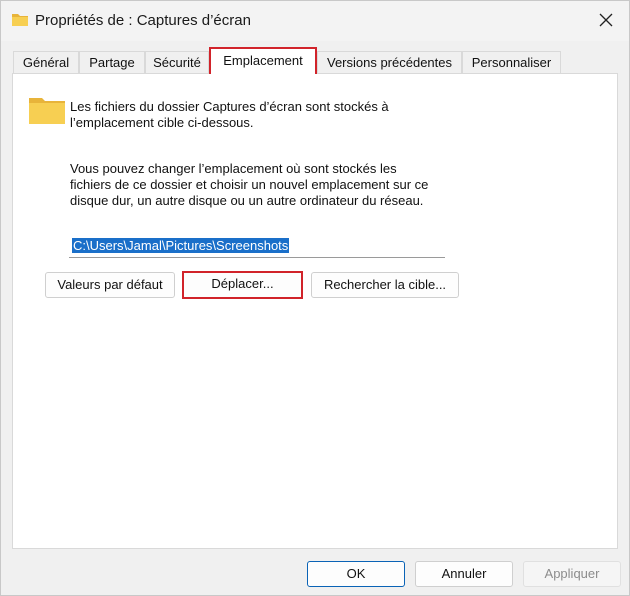 The width and height of the screenshot is (630, 596). Describe the element at coordinates (143, 20) in the screenshot. I see `window-title: Propriétés de : Captures d’écran` at that location.